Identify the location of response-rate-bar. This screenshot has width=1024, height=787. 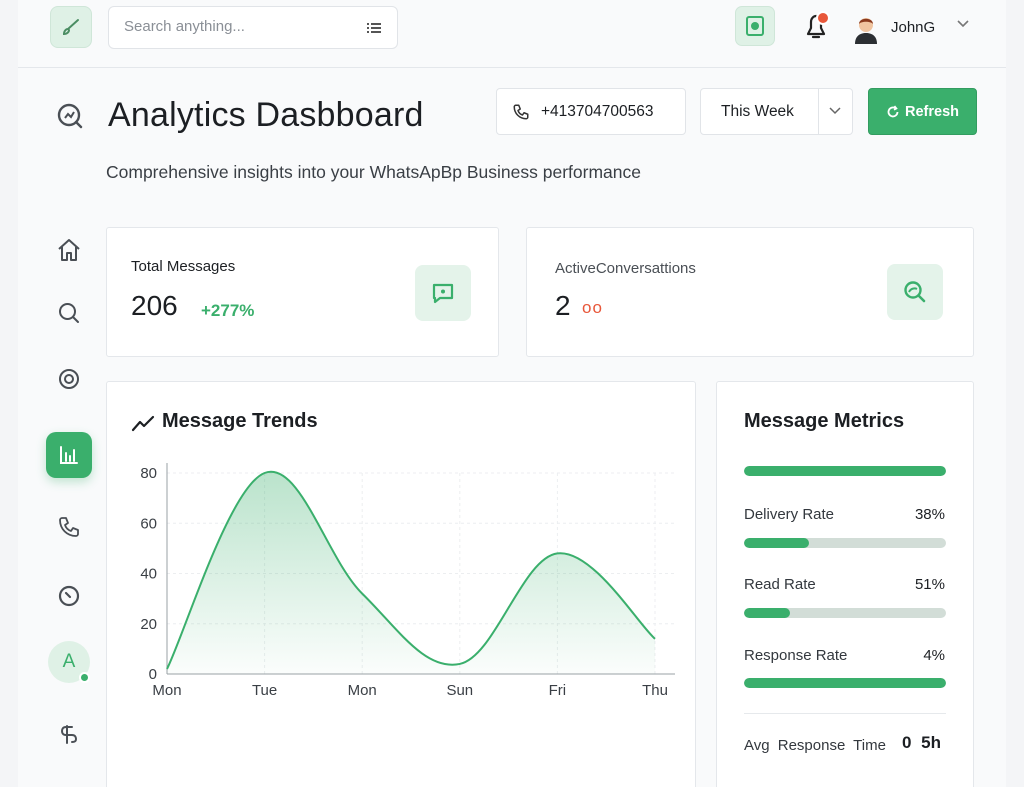
(845, 683).